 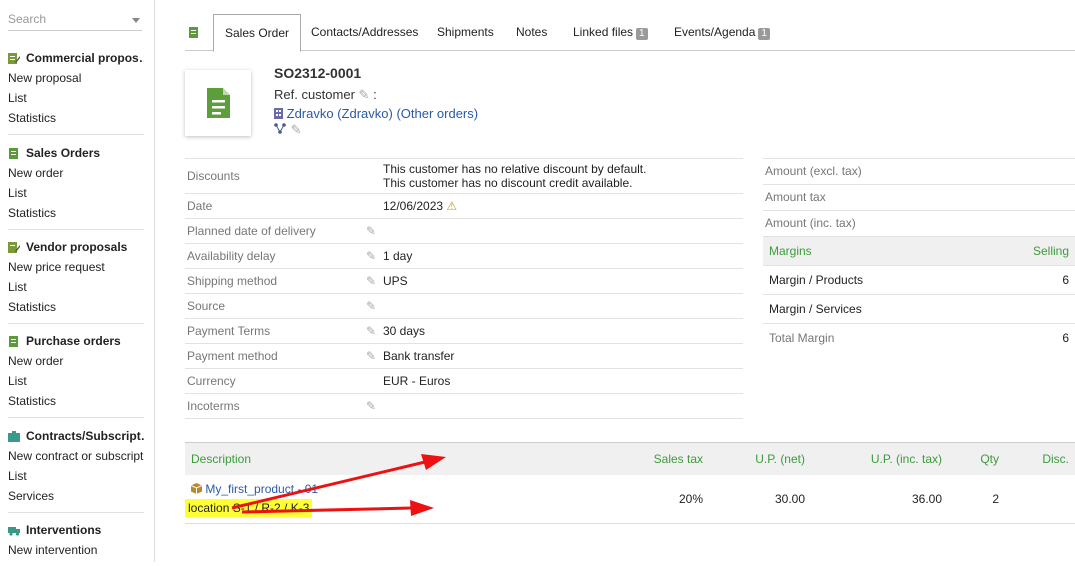 What do you see at coordinates (760, 499) in the screenshot?
I see `line-up-net: 30.00` at bounding box center [760, 499].